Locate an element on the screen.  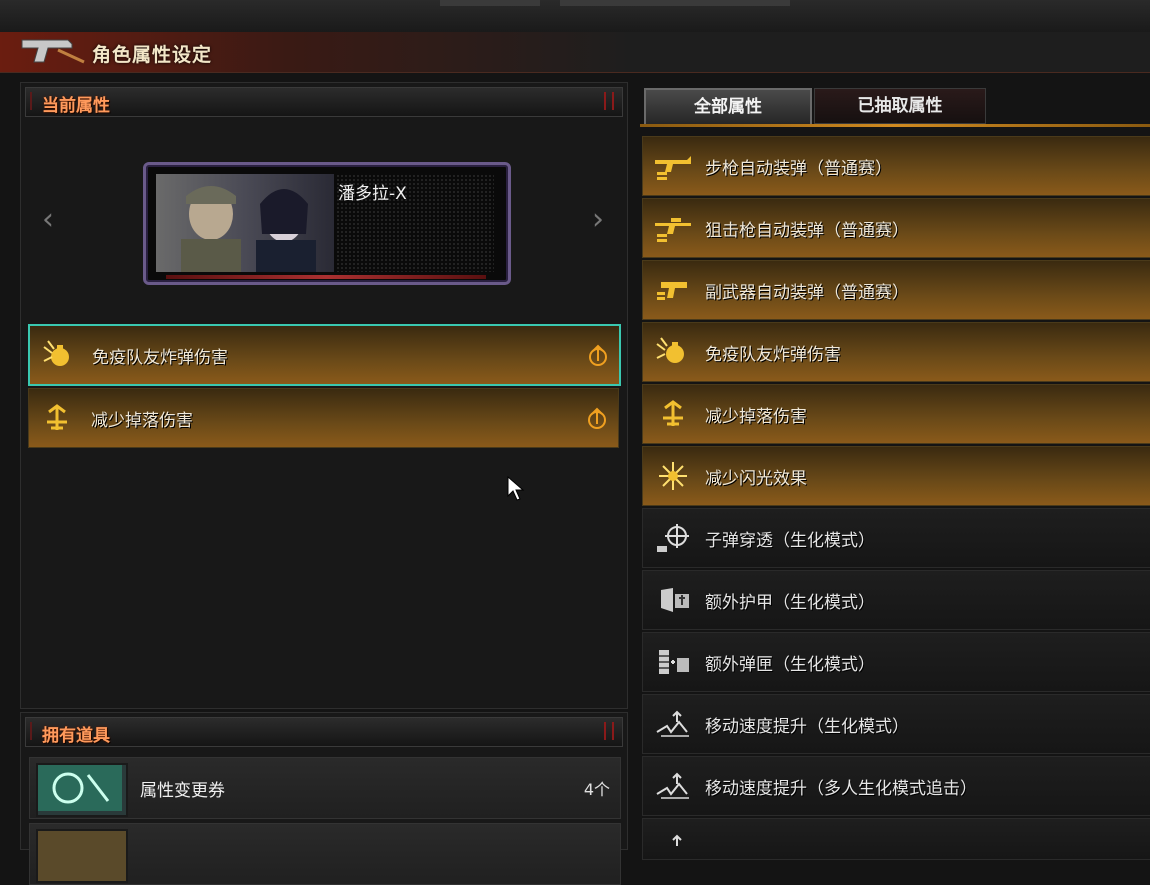
attribute-label: 减少闪光效果 is located at coordinates (756, 479).